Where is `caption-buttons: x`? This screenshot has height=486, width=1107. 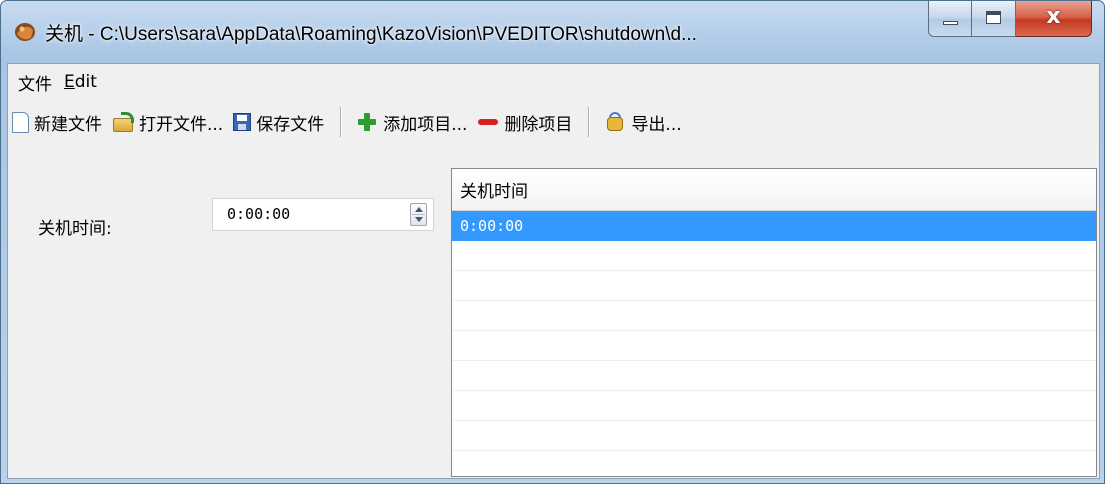 caption-buttons: x is located at coordinates (1010, 20).